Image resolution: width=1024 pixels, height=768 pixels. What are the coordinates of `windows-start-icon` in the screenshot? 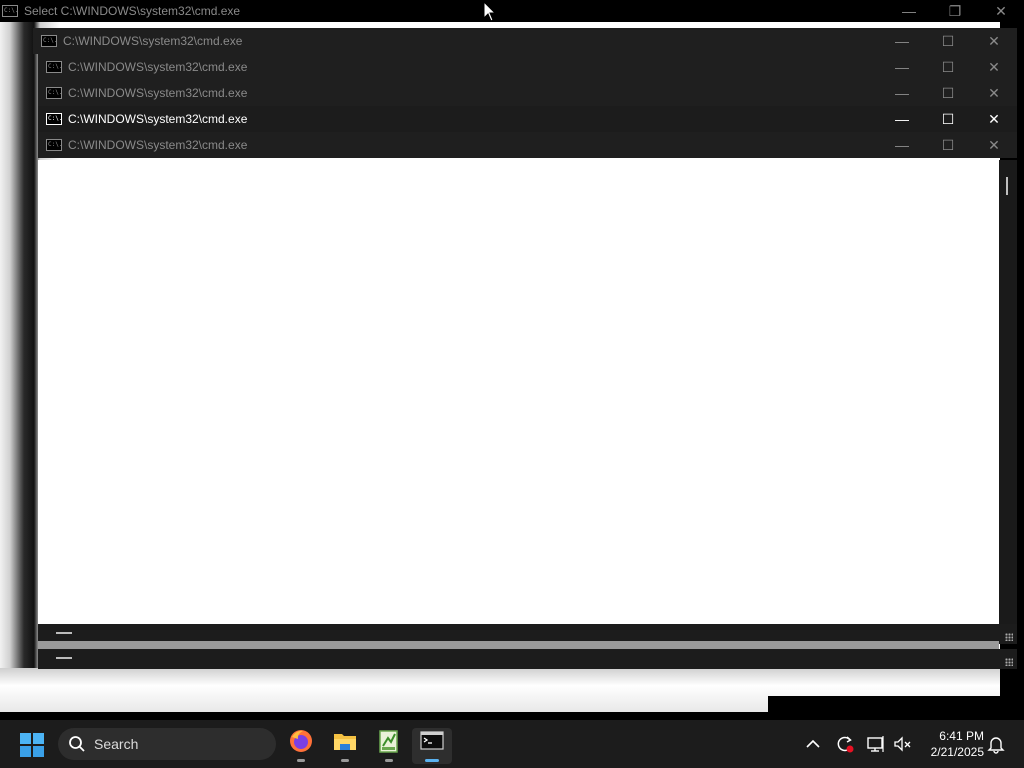 It's located at (32, 745).